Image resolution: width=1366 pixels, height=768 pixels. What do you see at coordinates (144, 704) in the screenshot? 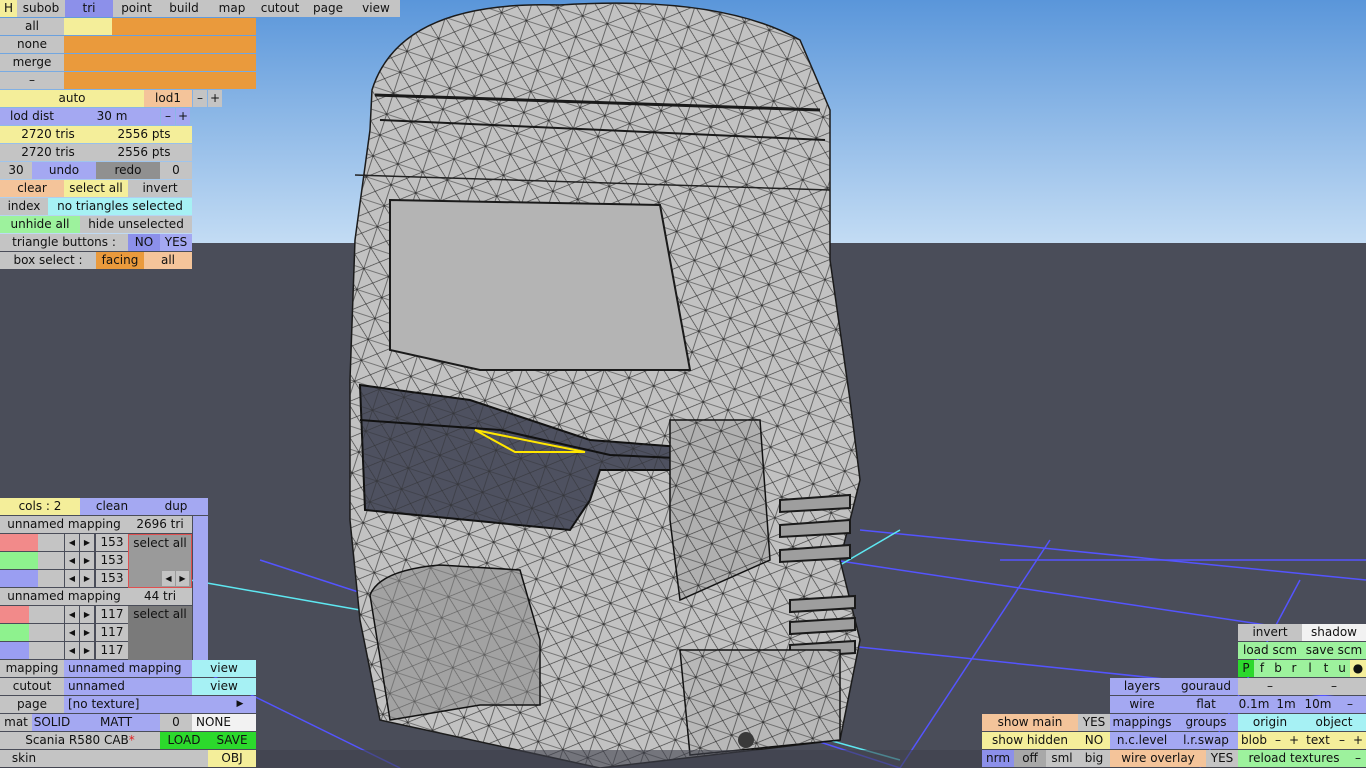
I see `page-field: [no texture]` at bounding box center [144, 704].